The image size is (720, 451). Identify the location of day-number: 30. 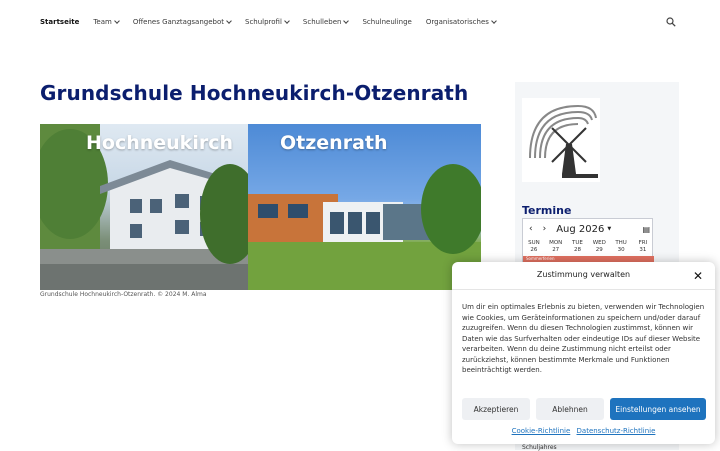
(621, 250).